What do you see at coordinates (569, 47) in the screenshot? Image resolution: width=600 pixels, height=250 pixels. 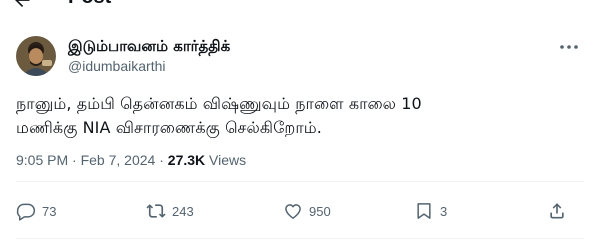 I see `more-icon` at bounding box center [569, 47].